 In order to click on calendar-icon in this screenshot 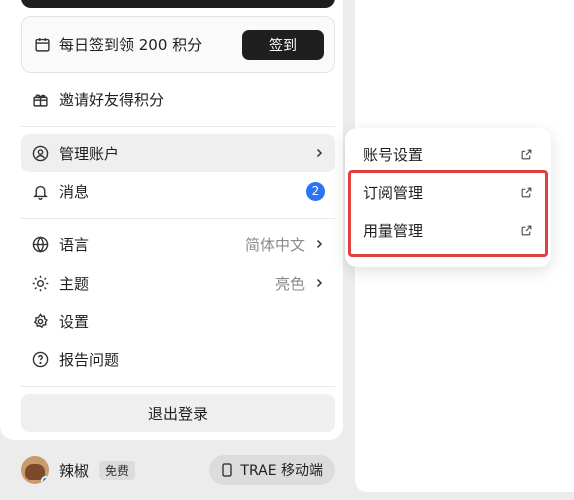, I will do `click(42, 44)`.